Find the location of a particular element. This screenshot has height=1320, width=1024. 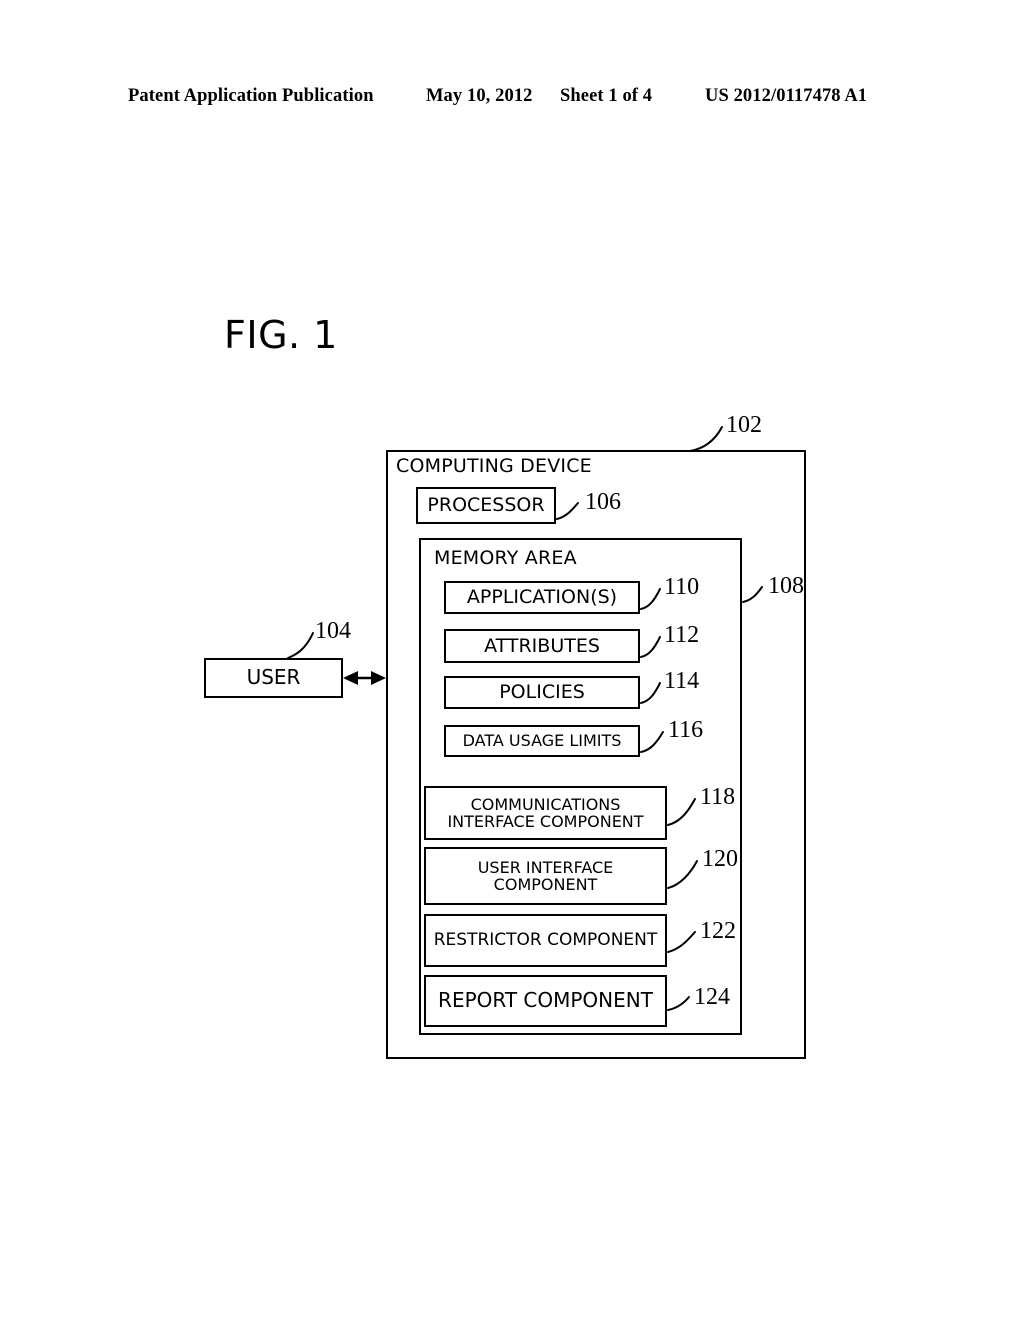

attributes-box: ATTRIBUTES is located at coordinates (542, 646).